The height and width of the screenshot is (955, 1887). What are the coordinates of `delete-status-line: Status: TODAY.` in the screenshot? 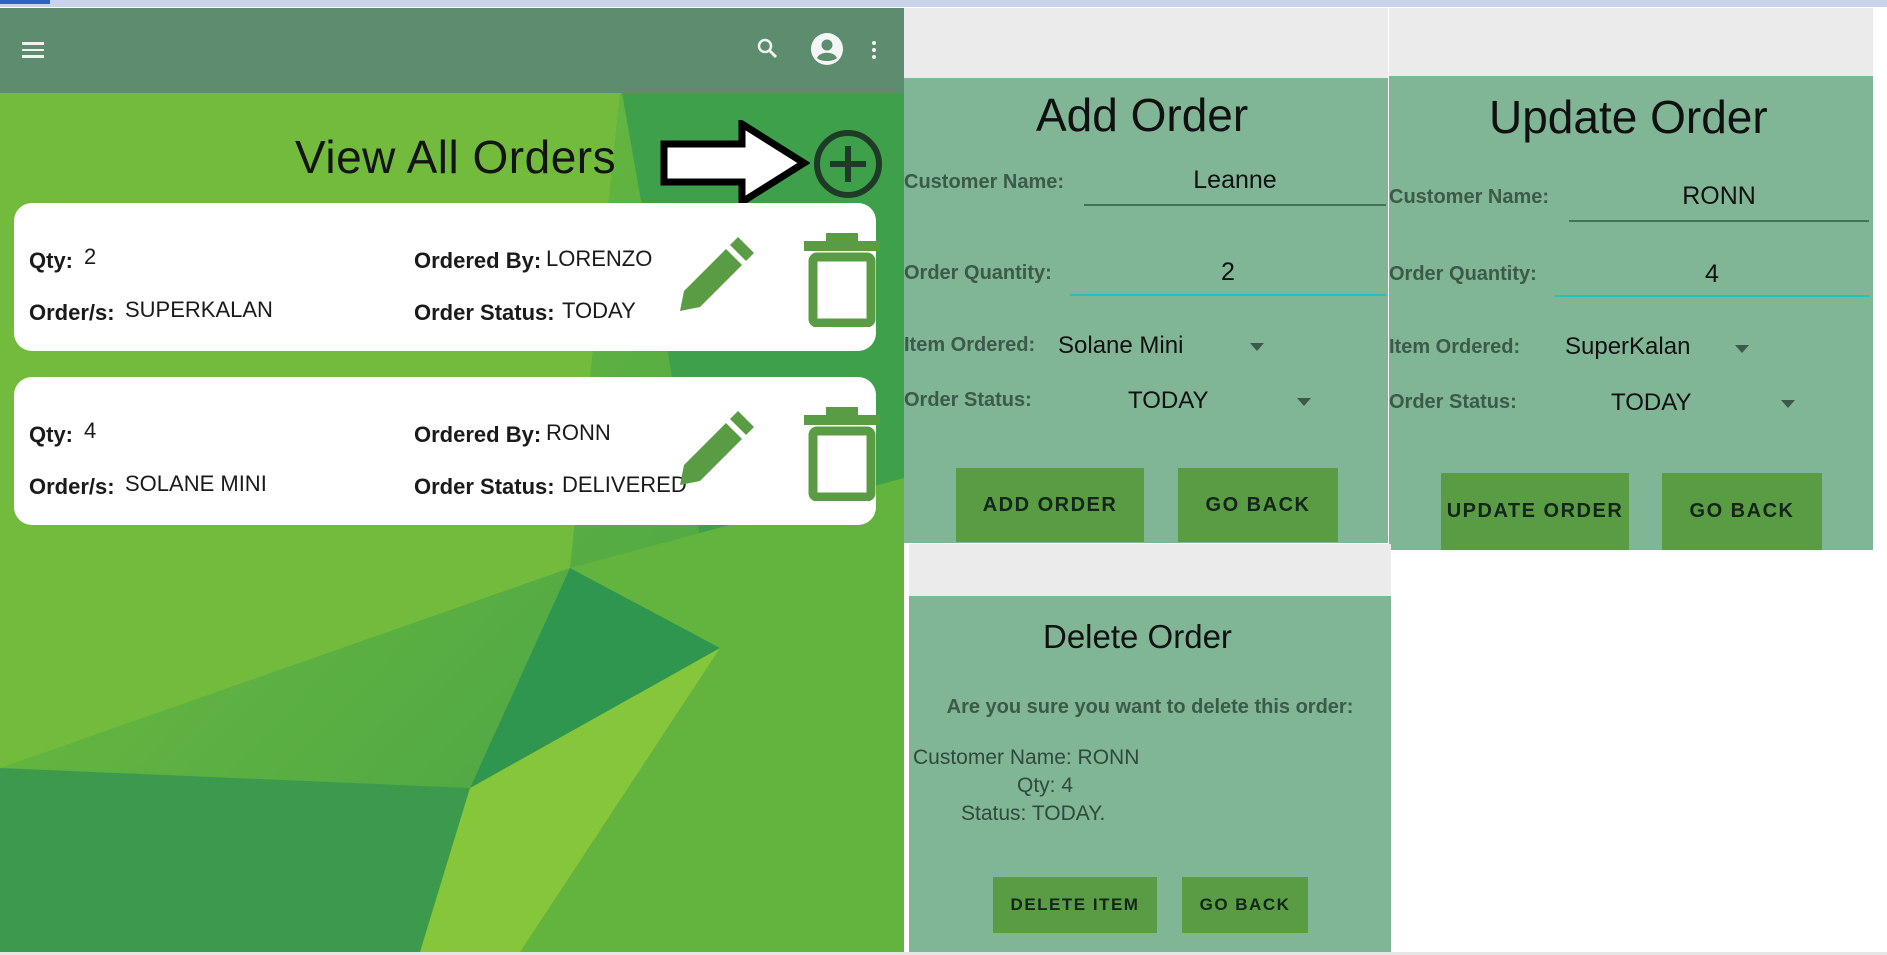 It's located at (1033, 813).